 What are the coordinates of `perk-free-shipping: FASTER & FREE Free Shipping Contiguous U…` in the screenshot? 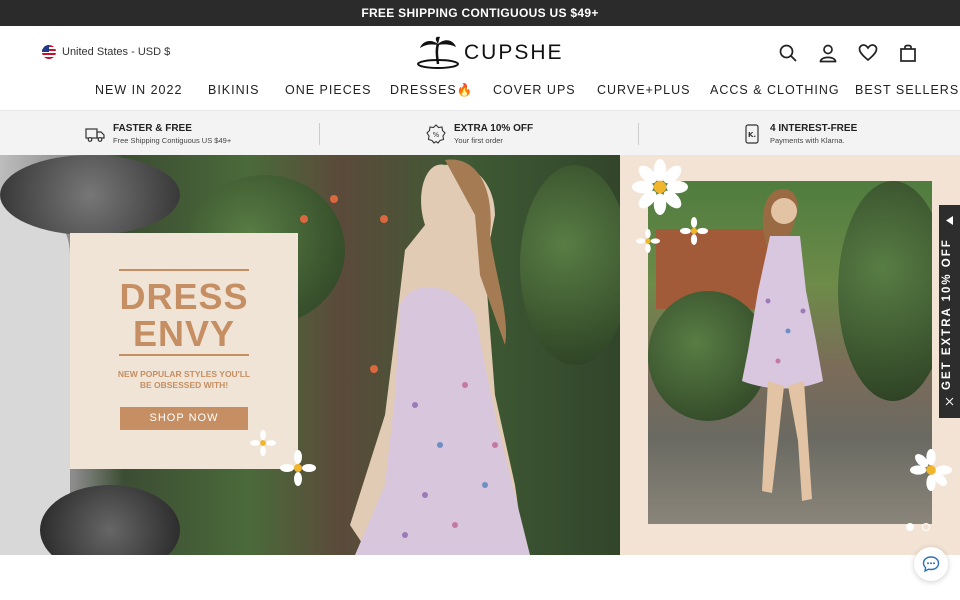 It's located at (158, 134).